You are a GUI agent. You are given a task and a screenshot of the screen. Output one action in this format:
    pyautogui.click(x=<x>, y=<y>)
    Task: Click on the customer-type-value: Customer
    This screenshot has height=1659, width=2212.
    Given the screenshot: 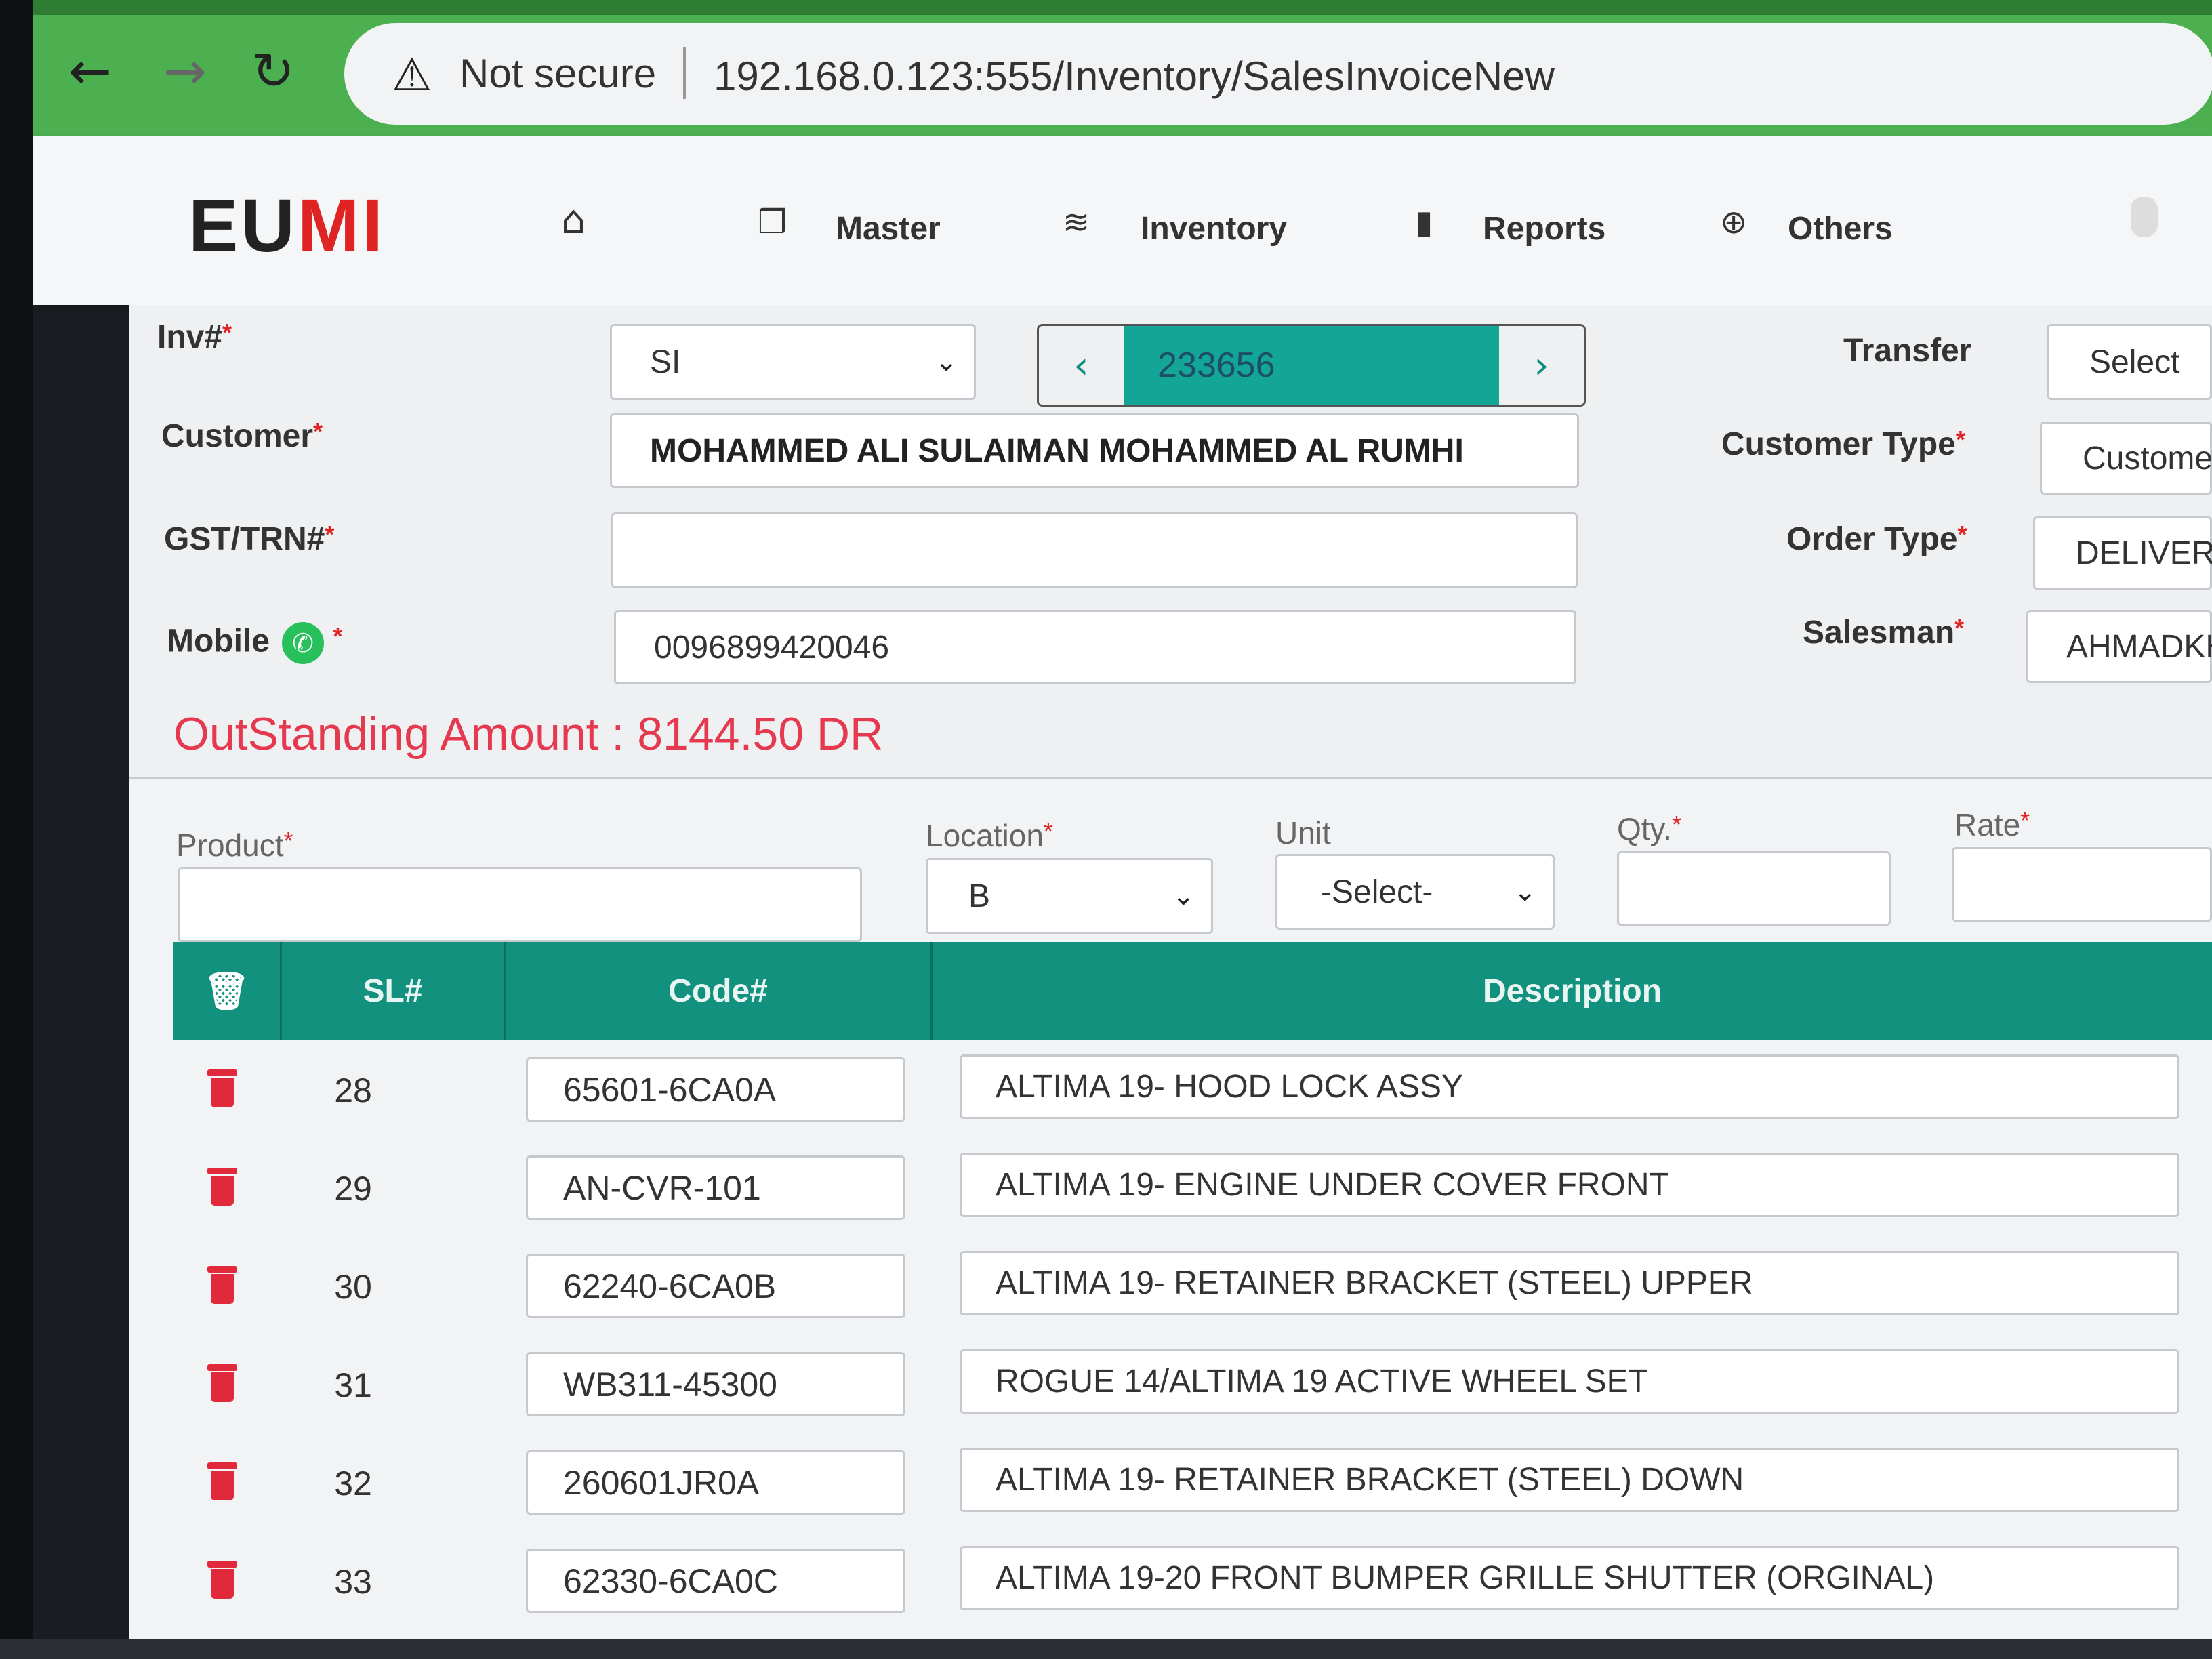 What is the action you would take?
    pyautogui.click(x=2147, y=458)
    